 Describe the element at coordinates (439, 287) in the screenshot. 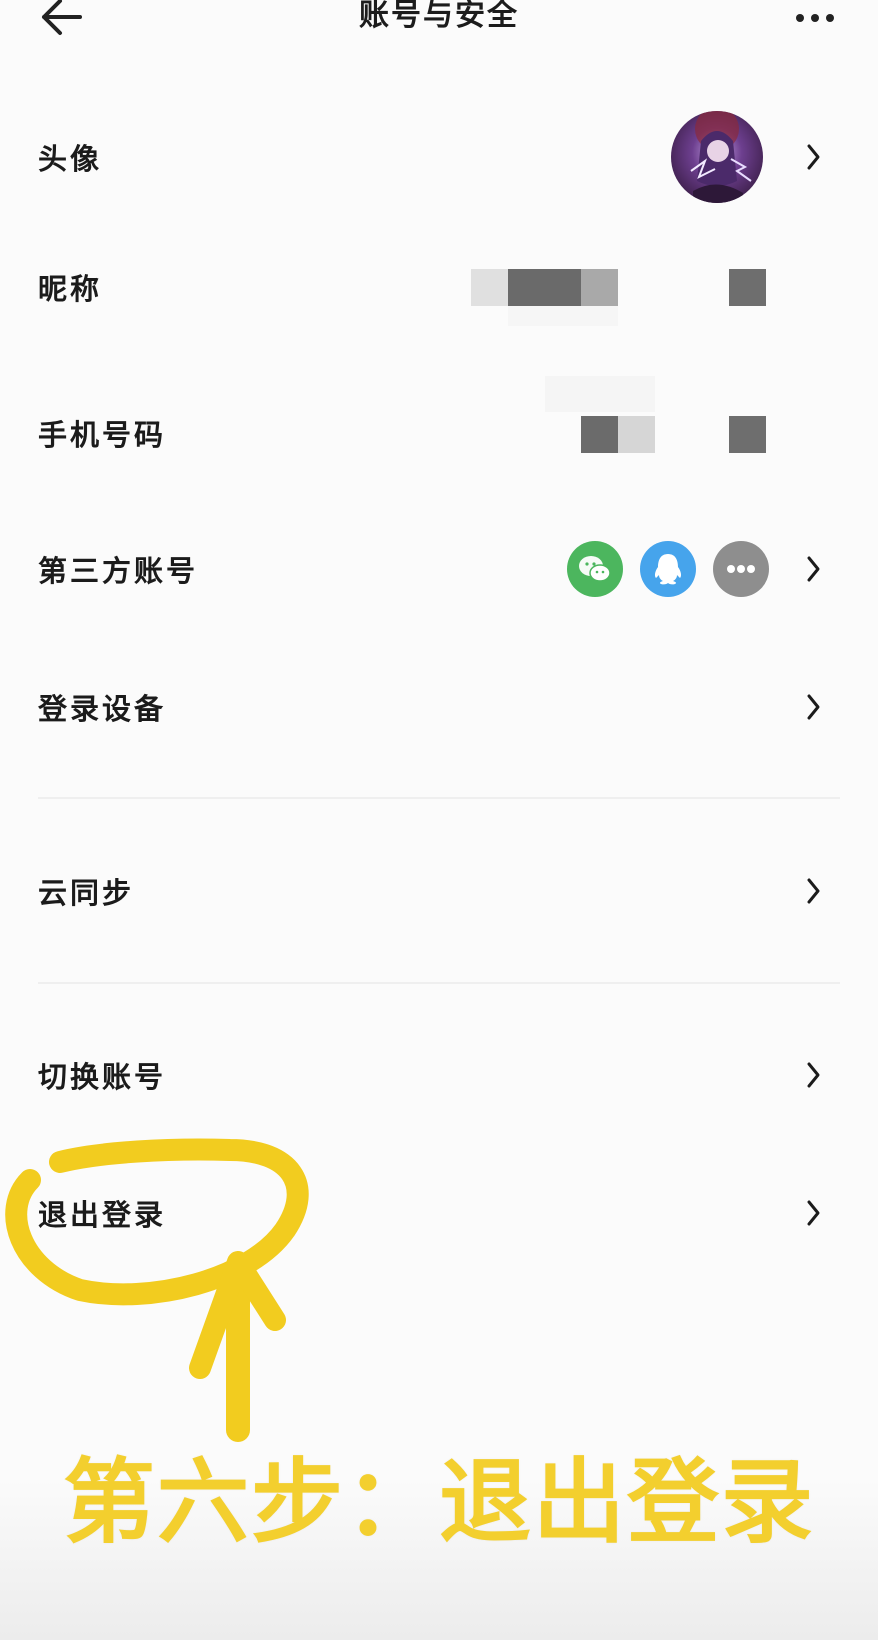

I see `row-nickname: 昵称` at that location.